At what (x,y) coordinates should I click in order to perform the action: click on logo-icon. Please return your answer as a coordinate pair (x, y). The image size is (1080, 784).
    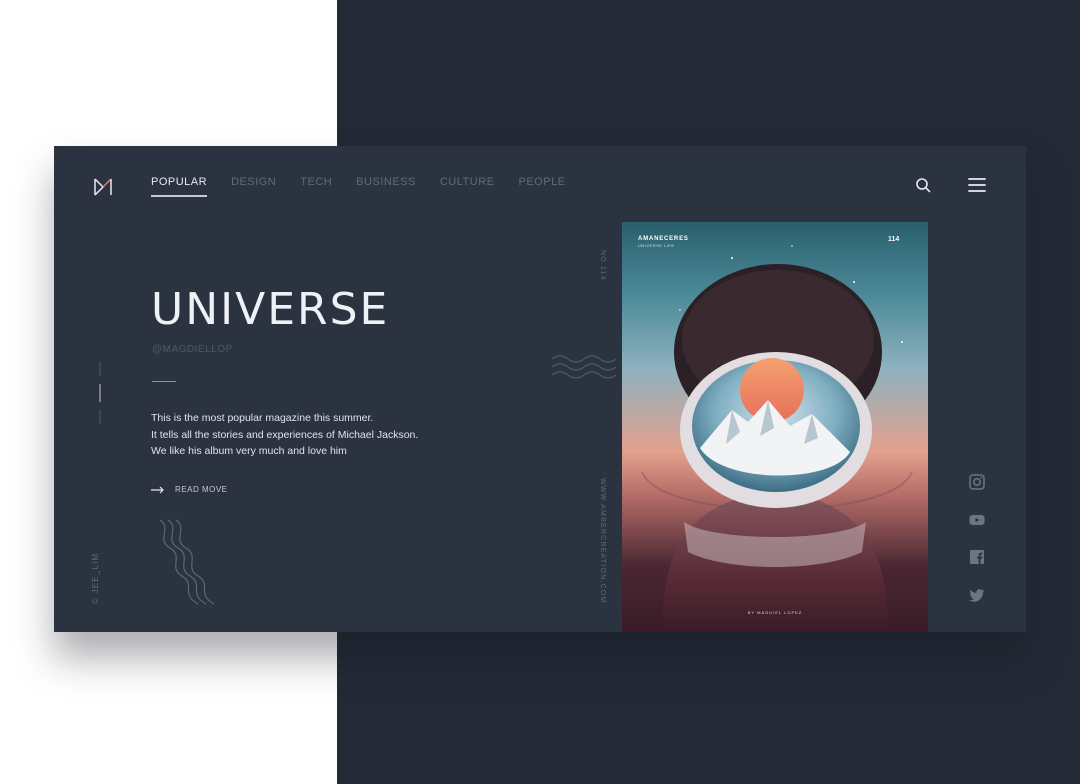
    Looking at the image, I should click on (103, 187).